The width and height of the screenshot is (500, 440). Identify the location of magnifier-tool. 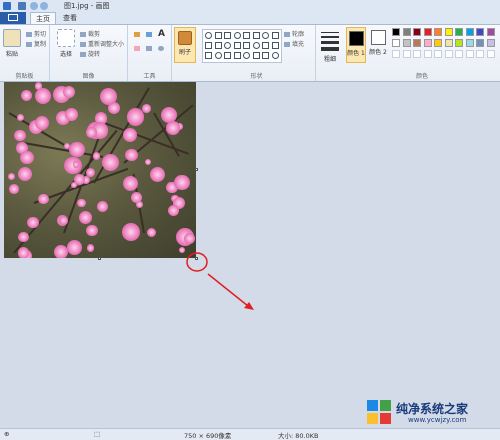
(162, 48).